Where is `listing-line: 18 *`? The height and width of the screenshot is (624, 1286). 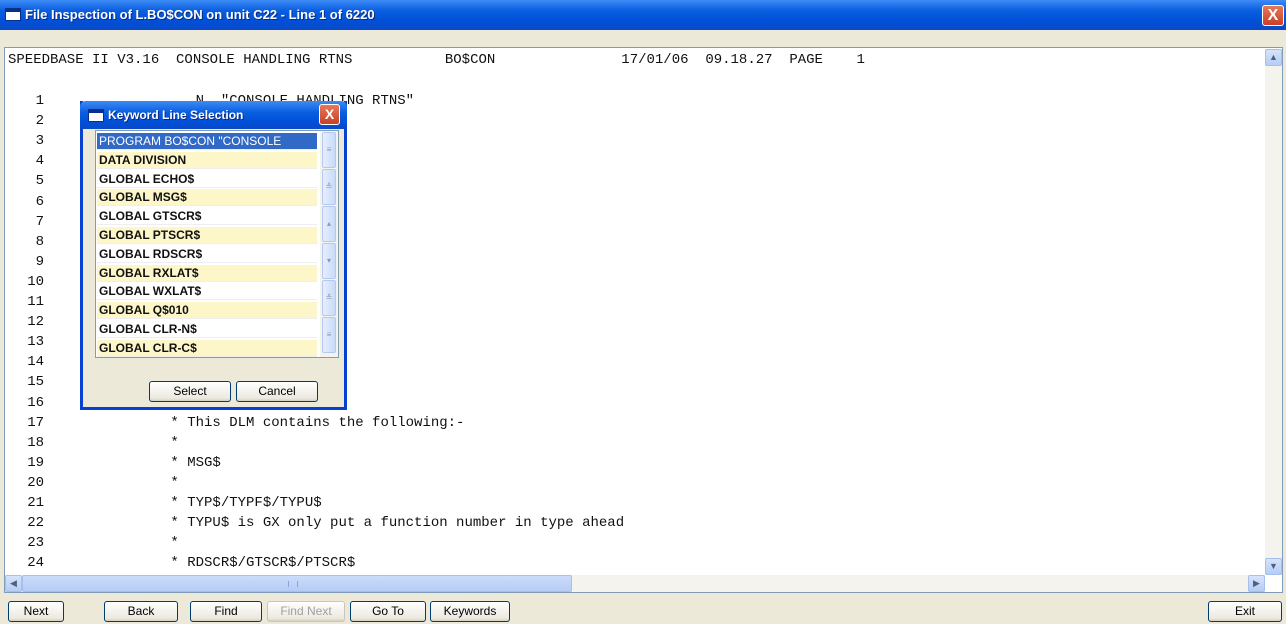 listing-line: 18 * is located at coordinates (93, 443).